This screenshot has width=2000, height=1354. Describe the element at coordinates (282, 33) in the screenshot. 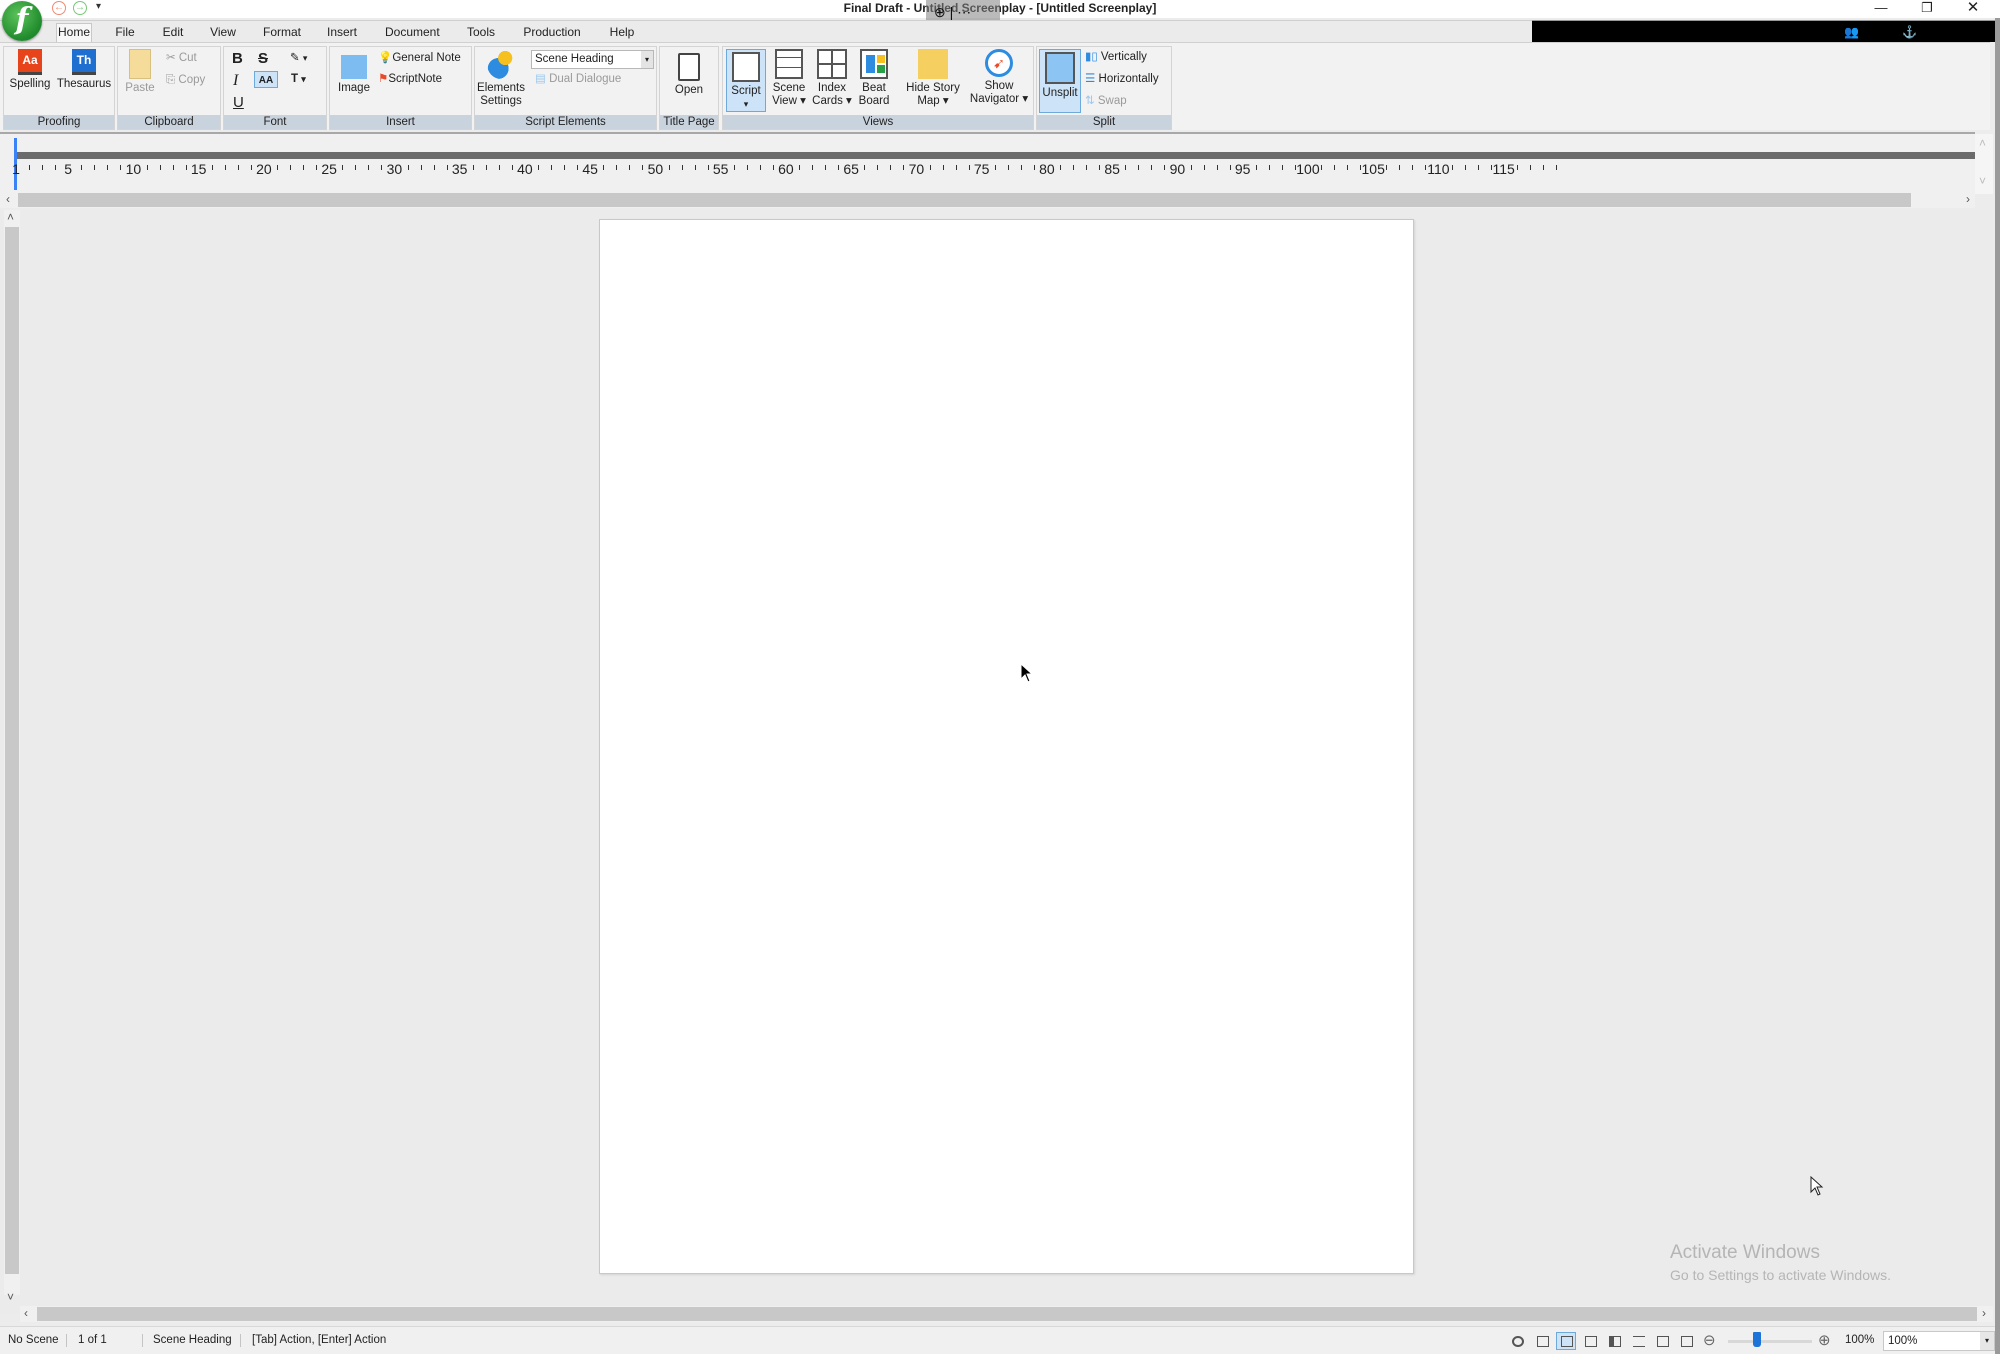

I see `tab-format: Format` at that location.